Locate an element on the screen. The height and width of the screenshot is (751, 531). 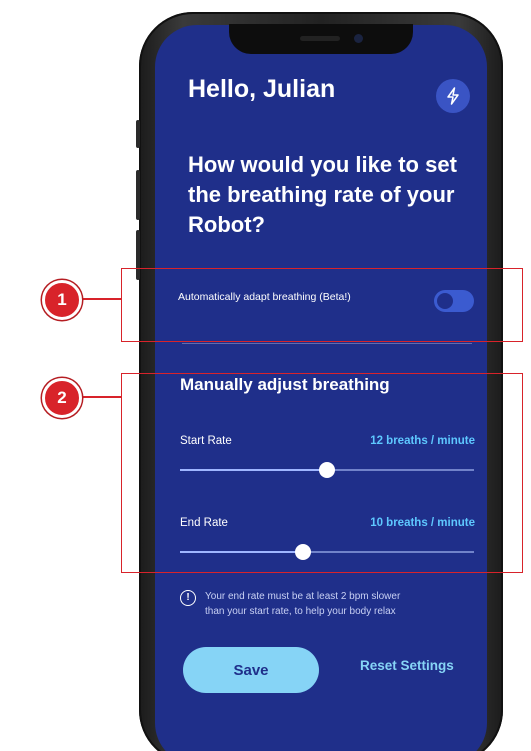
section-divider is located at coordinates (327, 343).